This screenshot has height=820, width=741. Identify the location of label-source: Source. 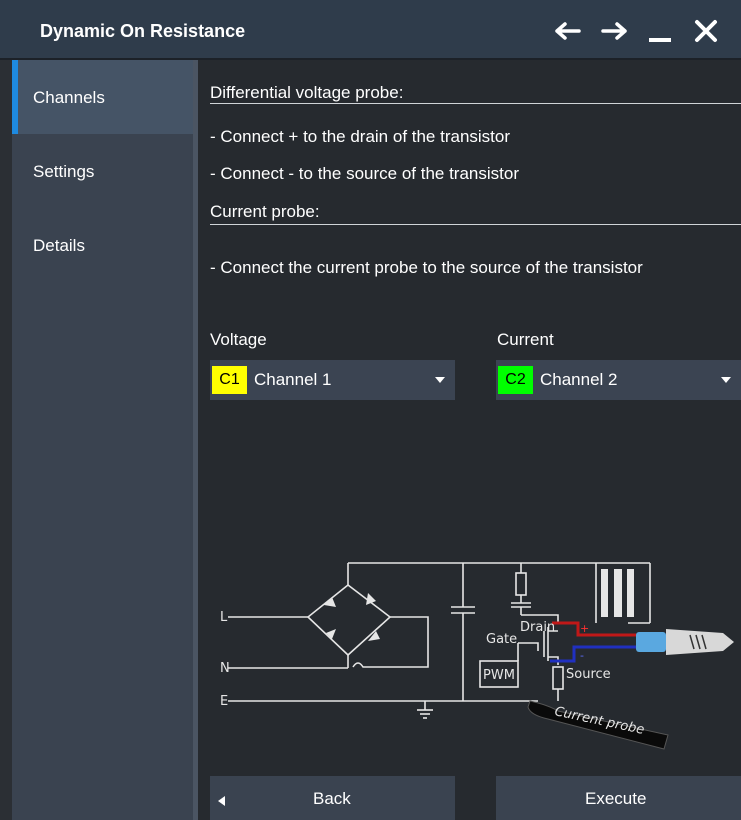
(588, 674).